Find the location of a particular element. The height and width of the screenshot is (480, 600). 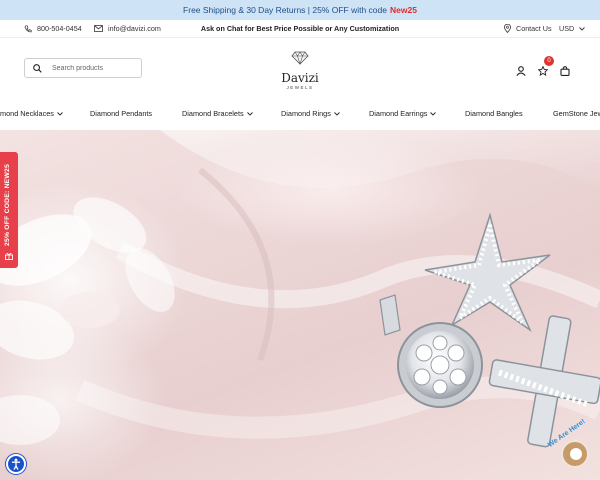

side-tab-label: 25% OFF CODE: NEW25 is located at coordinates (7, 205).